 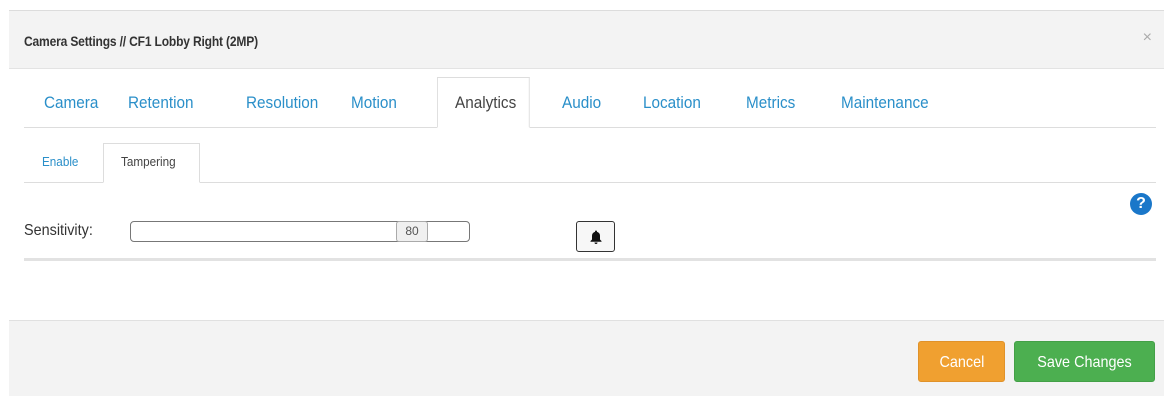 What do you see at coordinates (58, 230) in the screenshot?
I see `sensitivity-label: Sensitivity:` at bounding box center [58, 230].